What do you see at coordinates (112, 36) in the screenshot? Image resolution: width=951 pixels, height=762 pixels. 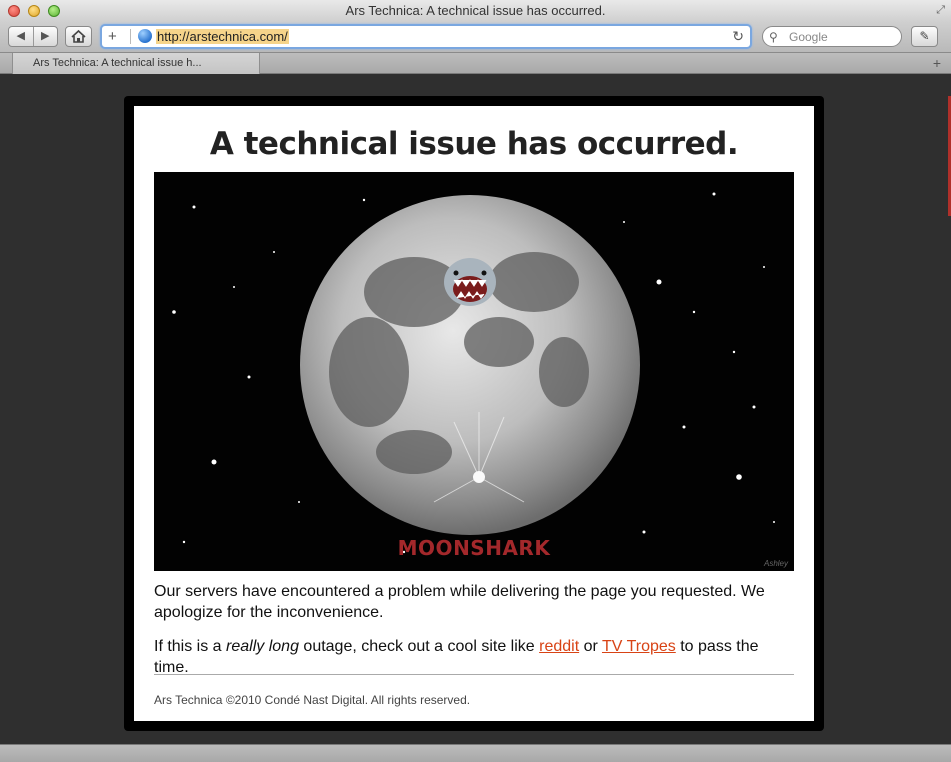 I see `add-bookmark-button: +` at bounding box center [112, 36].